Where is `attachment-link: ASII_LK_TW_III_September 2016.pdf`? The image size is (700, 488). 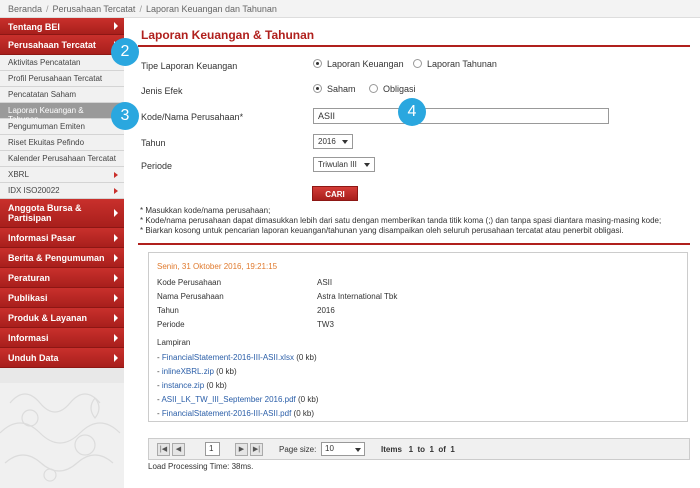
attachment-link: ASII_LK_TW_III_September 2016.pdf is located at coordinates (228, 399).